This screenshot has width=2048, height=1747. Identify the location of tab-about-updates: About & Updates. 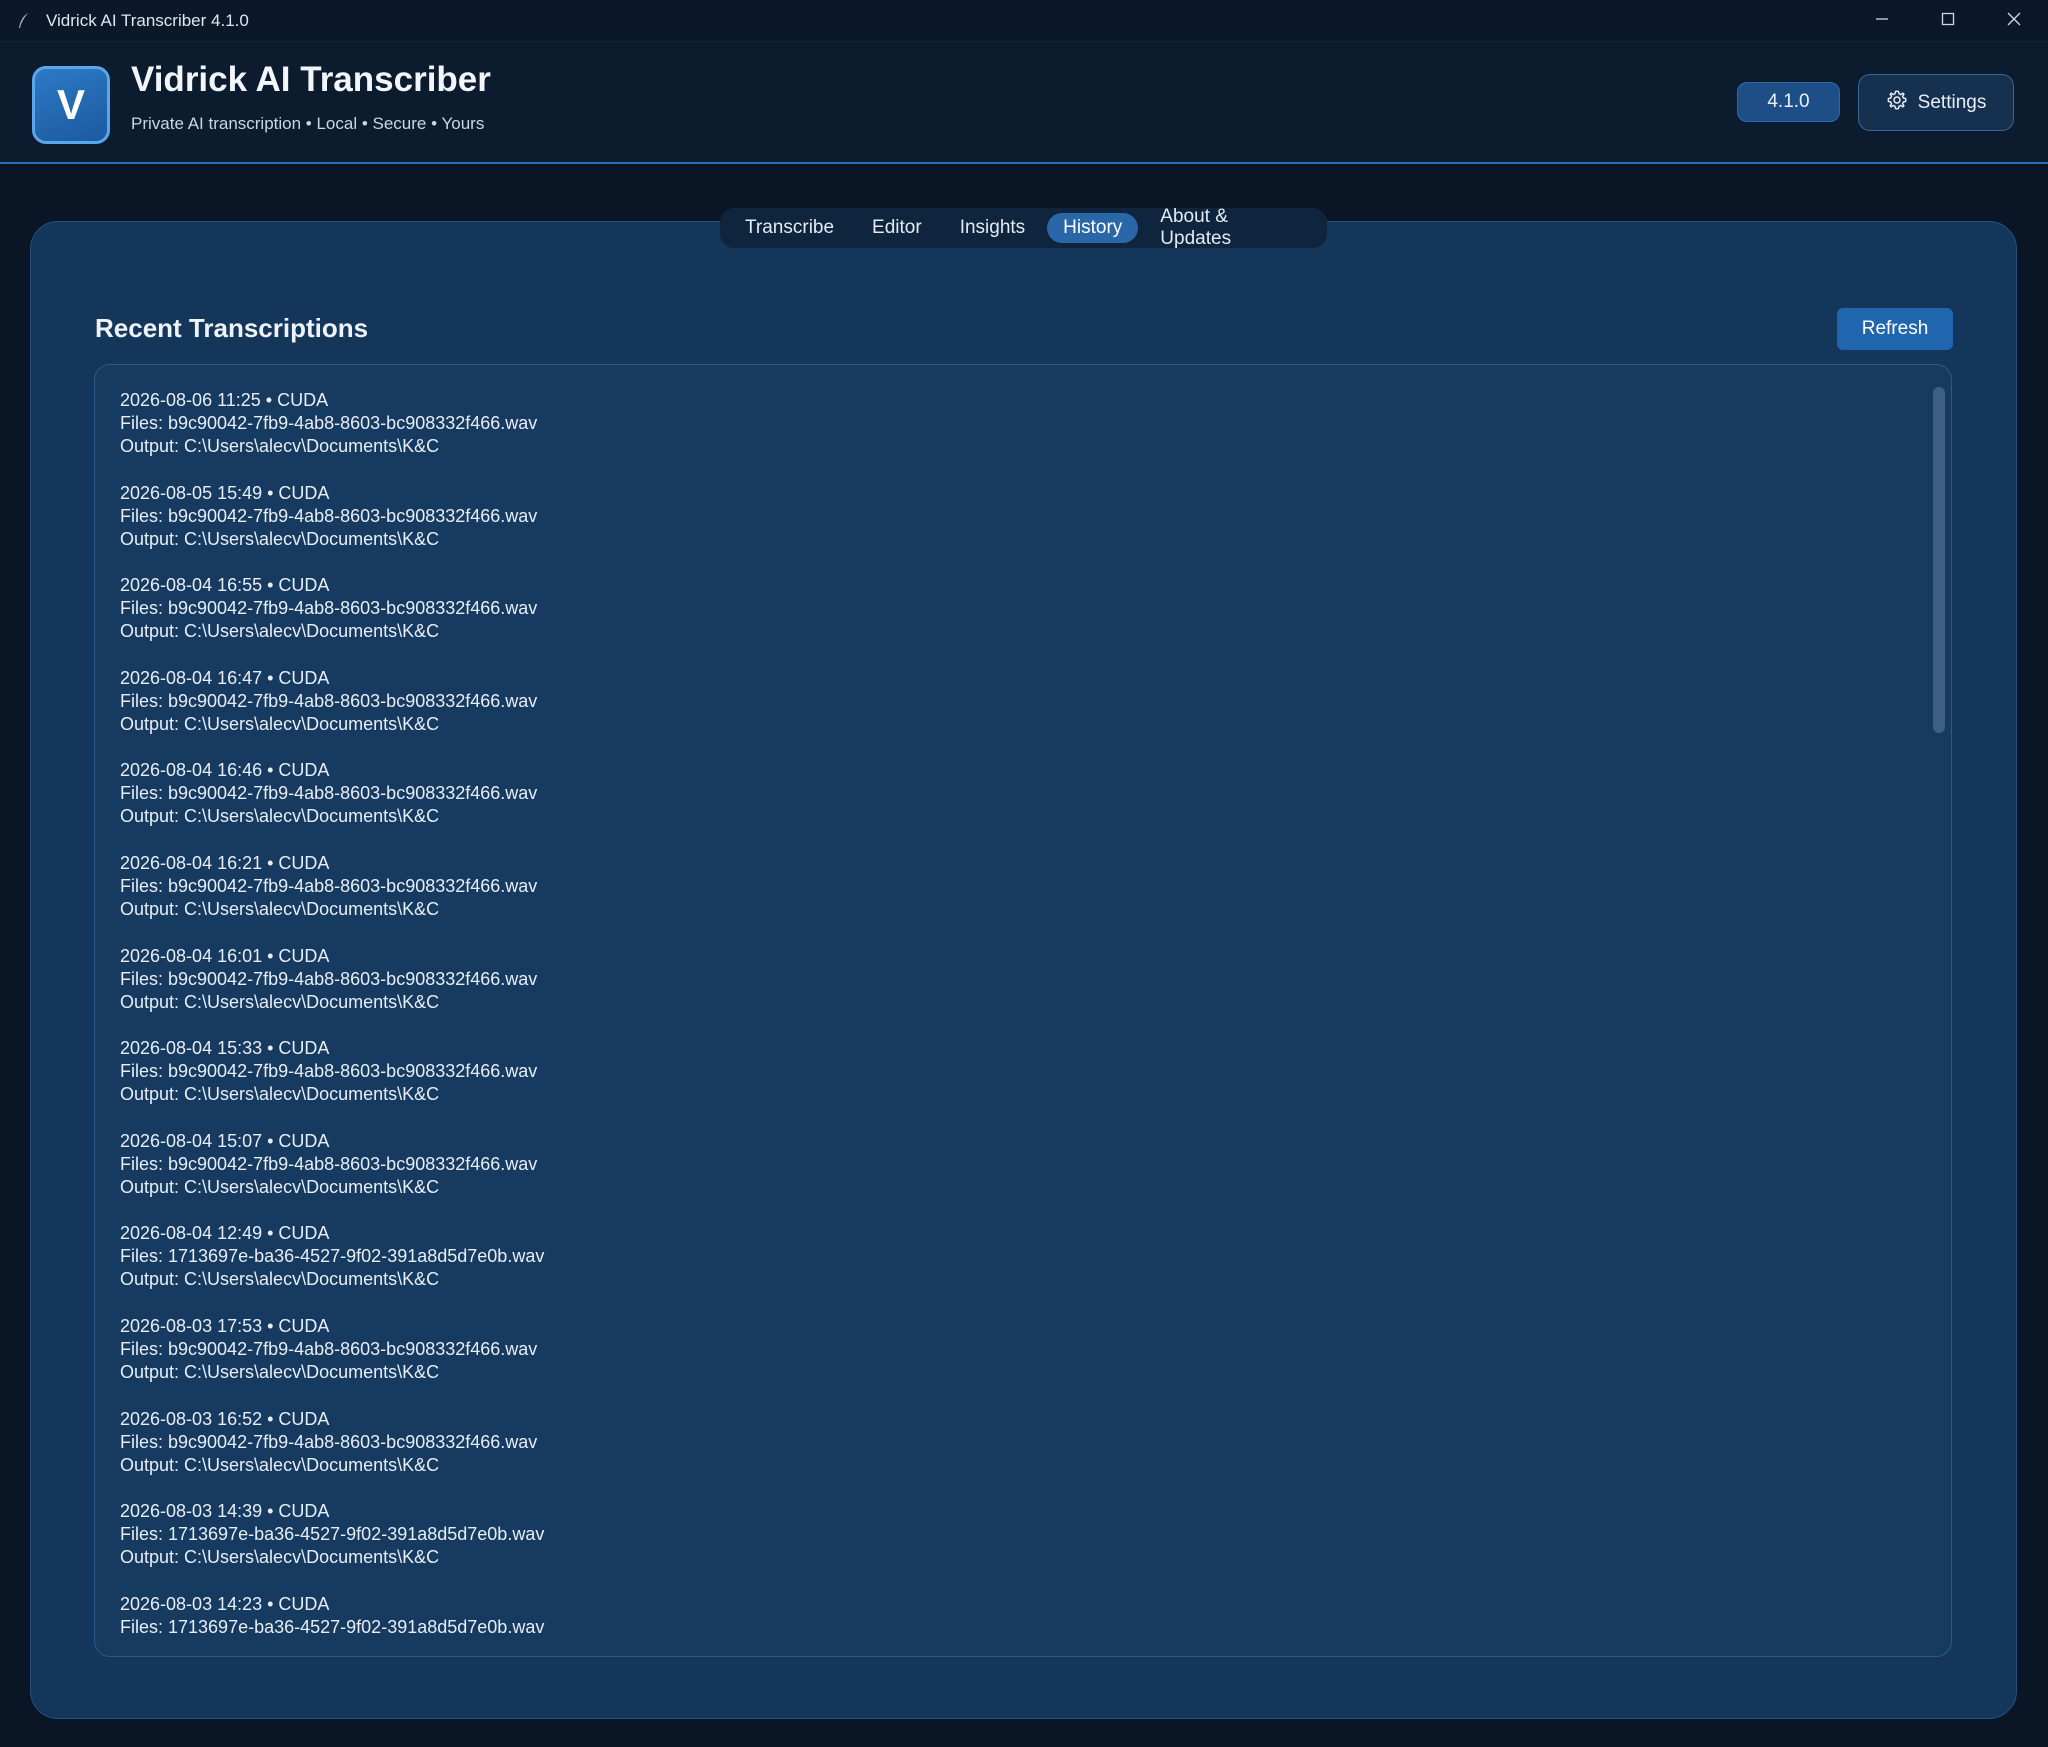
(1231, 227).